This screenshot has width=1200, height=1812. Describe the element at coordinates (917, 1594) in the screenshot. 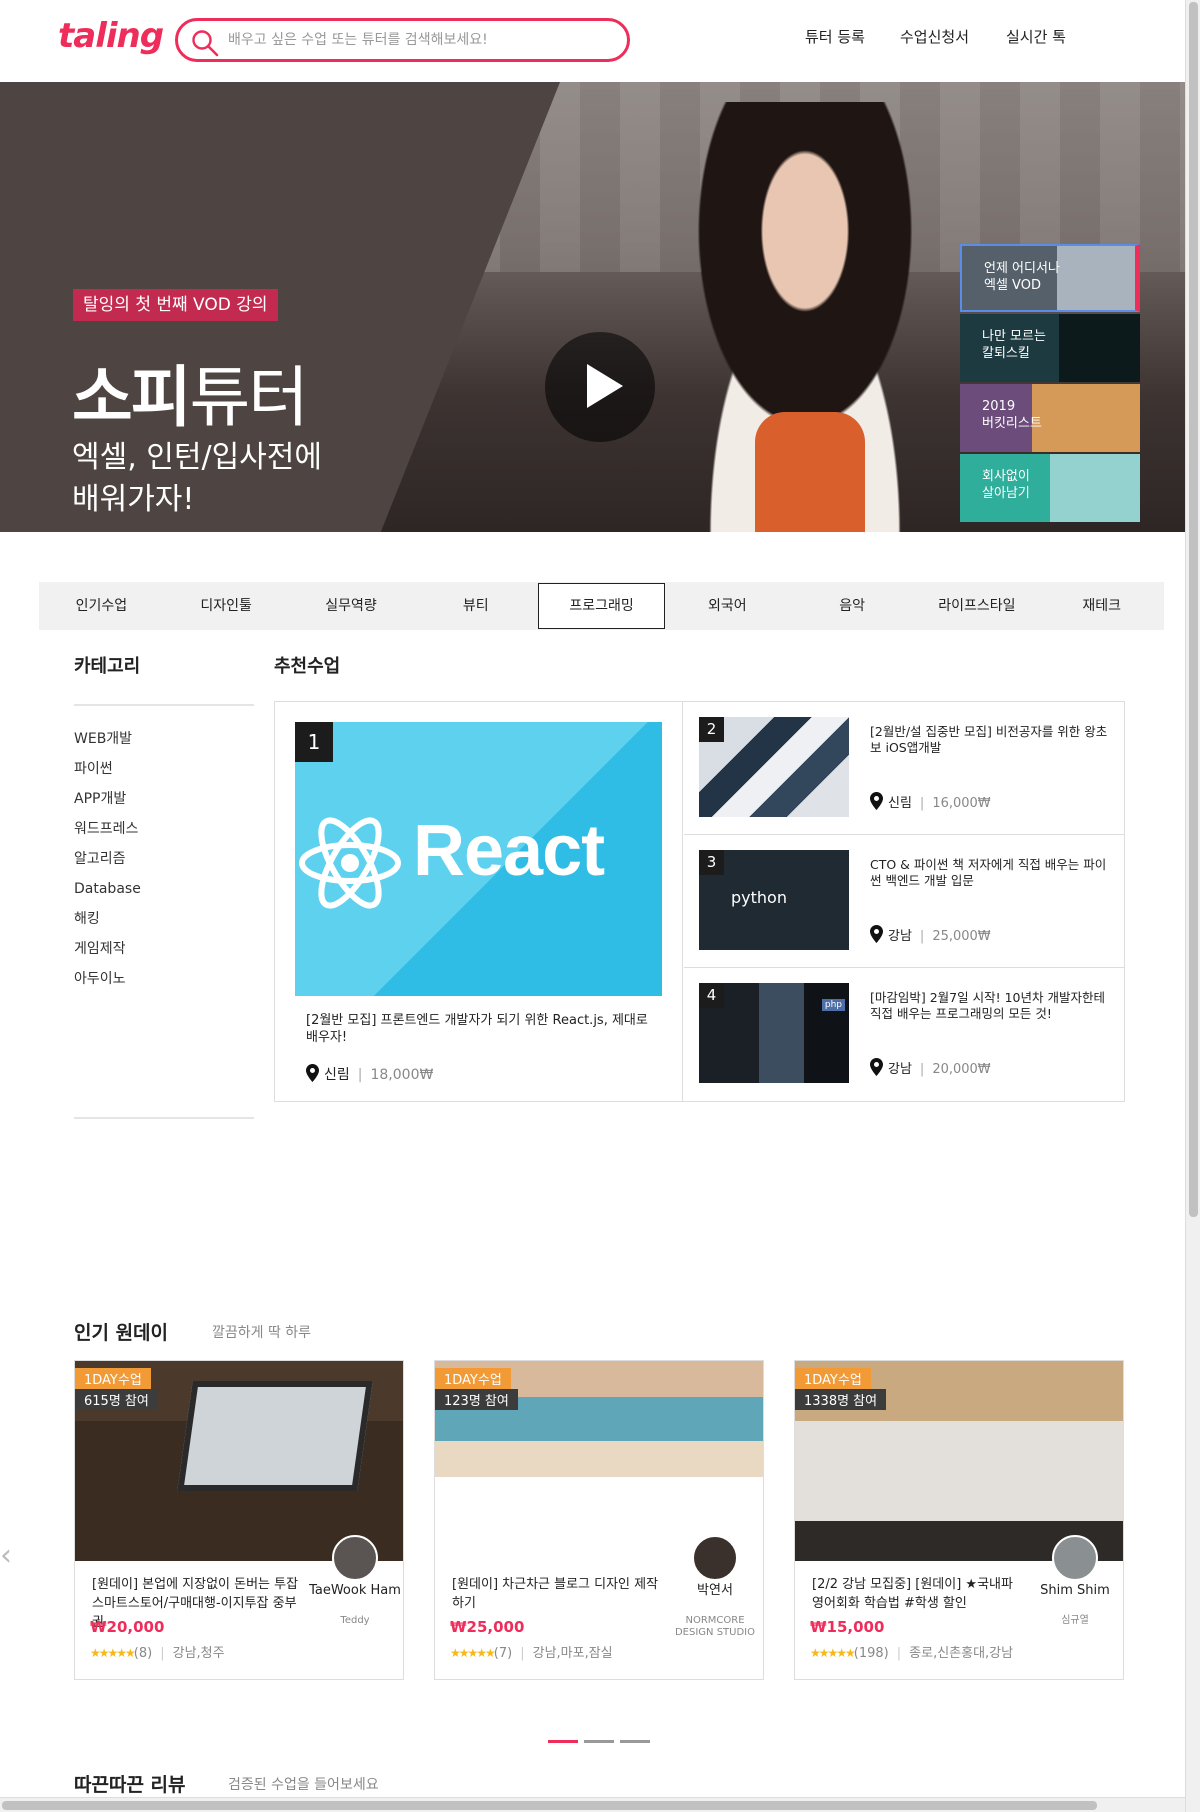

I see `class-title: [2/2 강남 모집중] [원데이] ★국내파 영어회화 학습법 #학생 할인` at that location.